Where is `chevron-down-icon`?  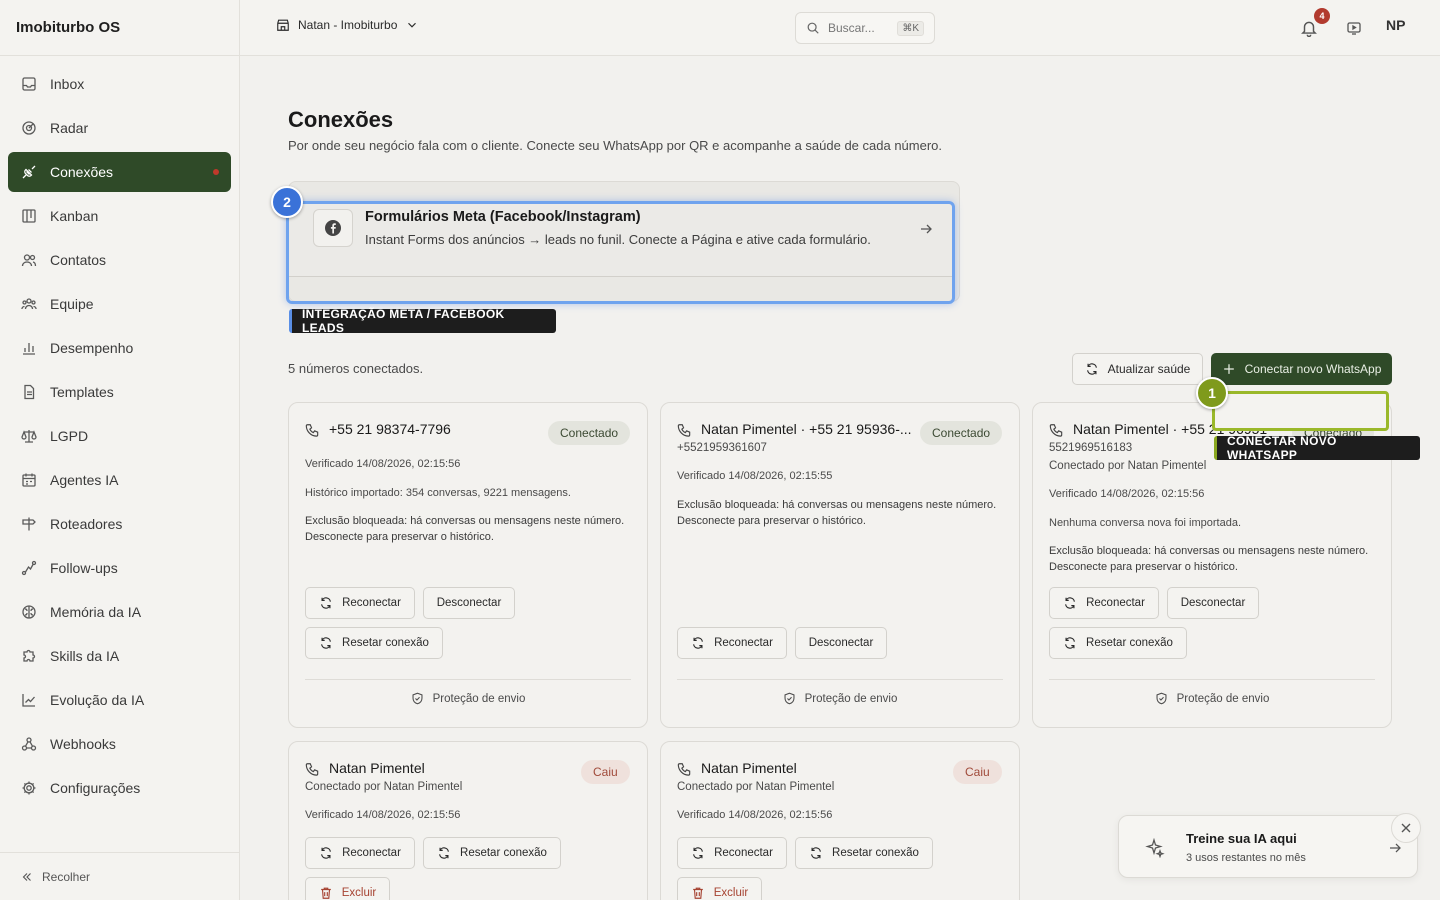 chevron-down-icon is located at coordinates (412, 25).